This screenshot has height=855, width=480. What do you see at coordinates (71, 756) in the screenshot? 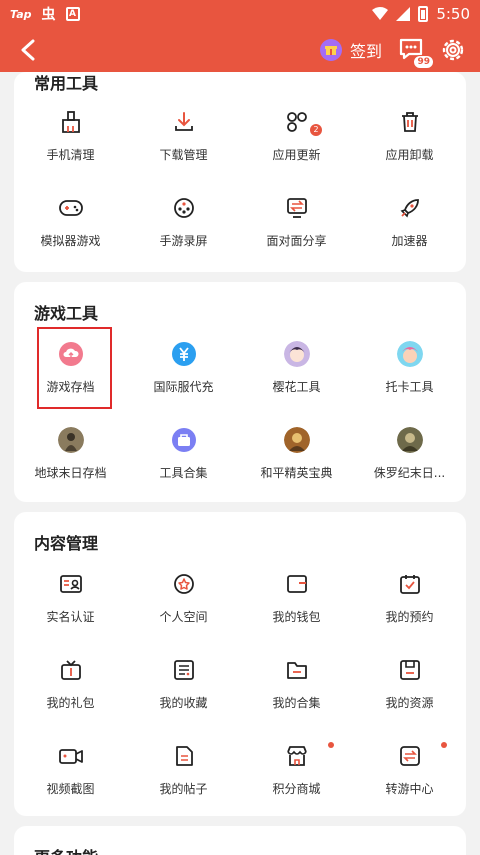
I see `video-camera-icon` at bounding box center [71, 756].